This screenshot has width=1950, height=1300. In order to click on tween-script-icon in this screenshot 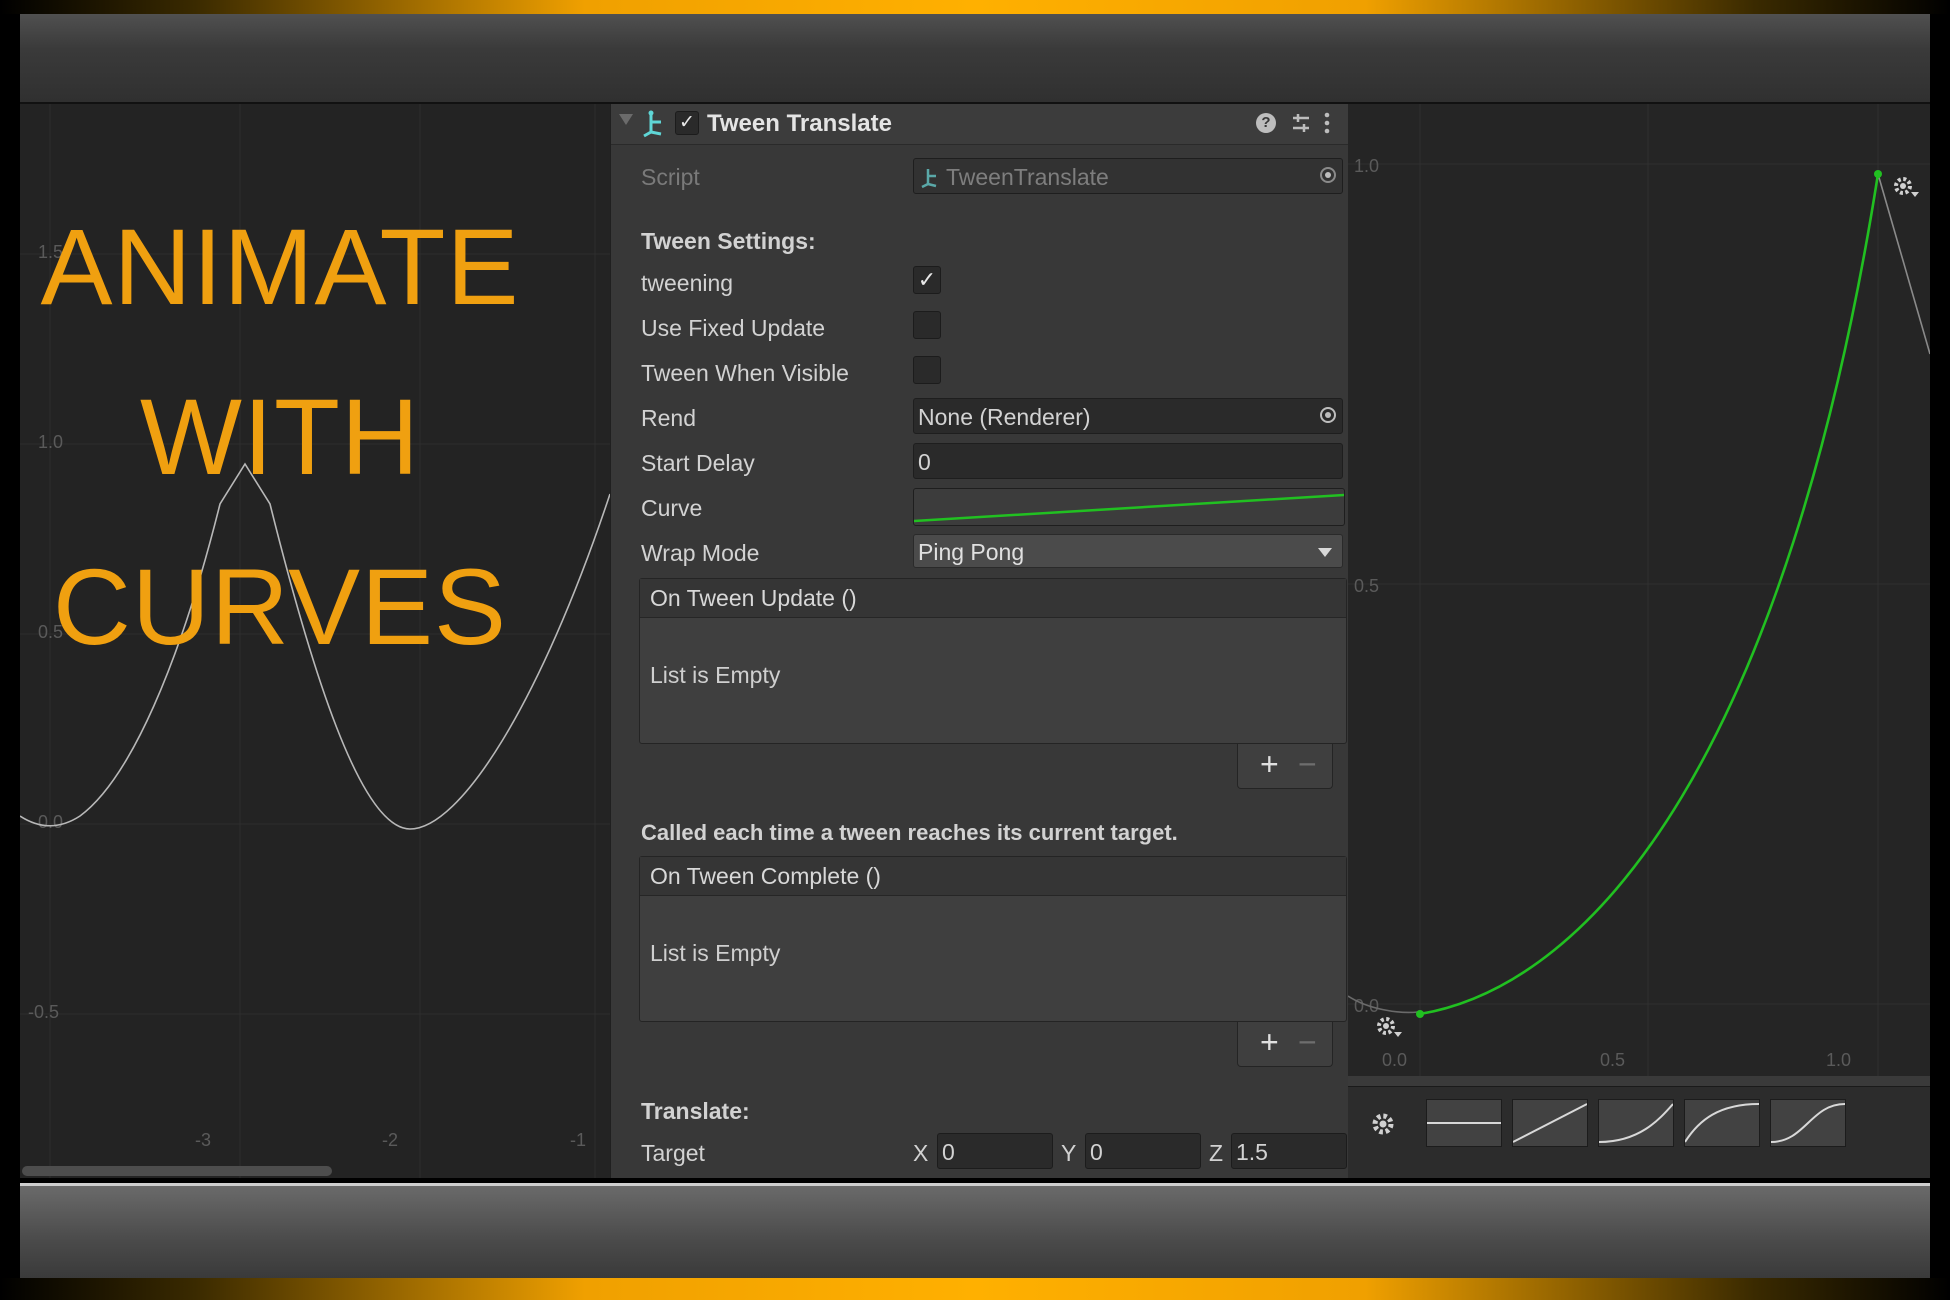, I will do `click(652, 124)`.